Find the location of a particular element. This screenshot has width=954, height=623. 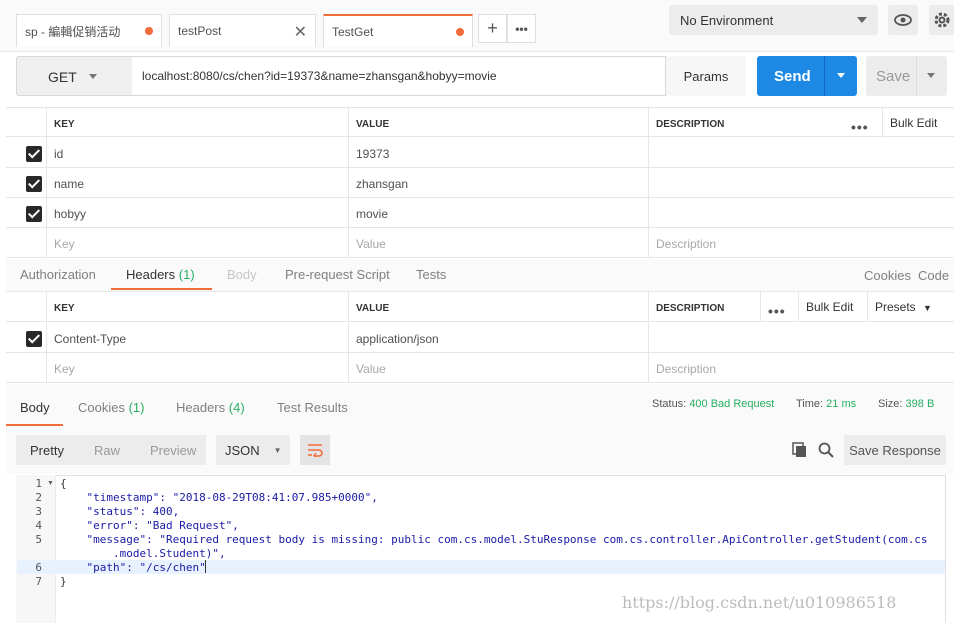

response-time: Time: 21 ms is located at coordinates (826, 404).